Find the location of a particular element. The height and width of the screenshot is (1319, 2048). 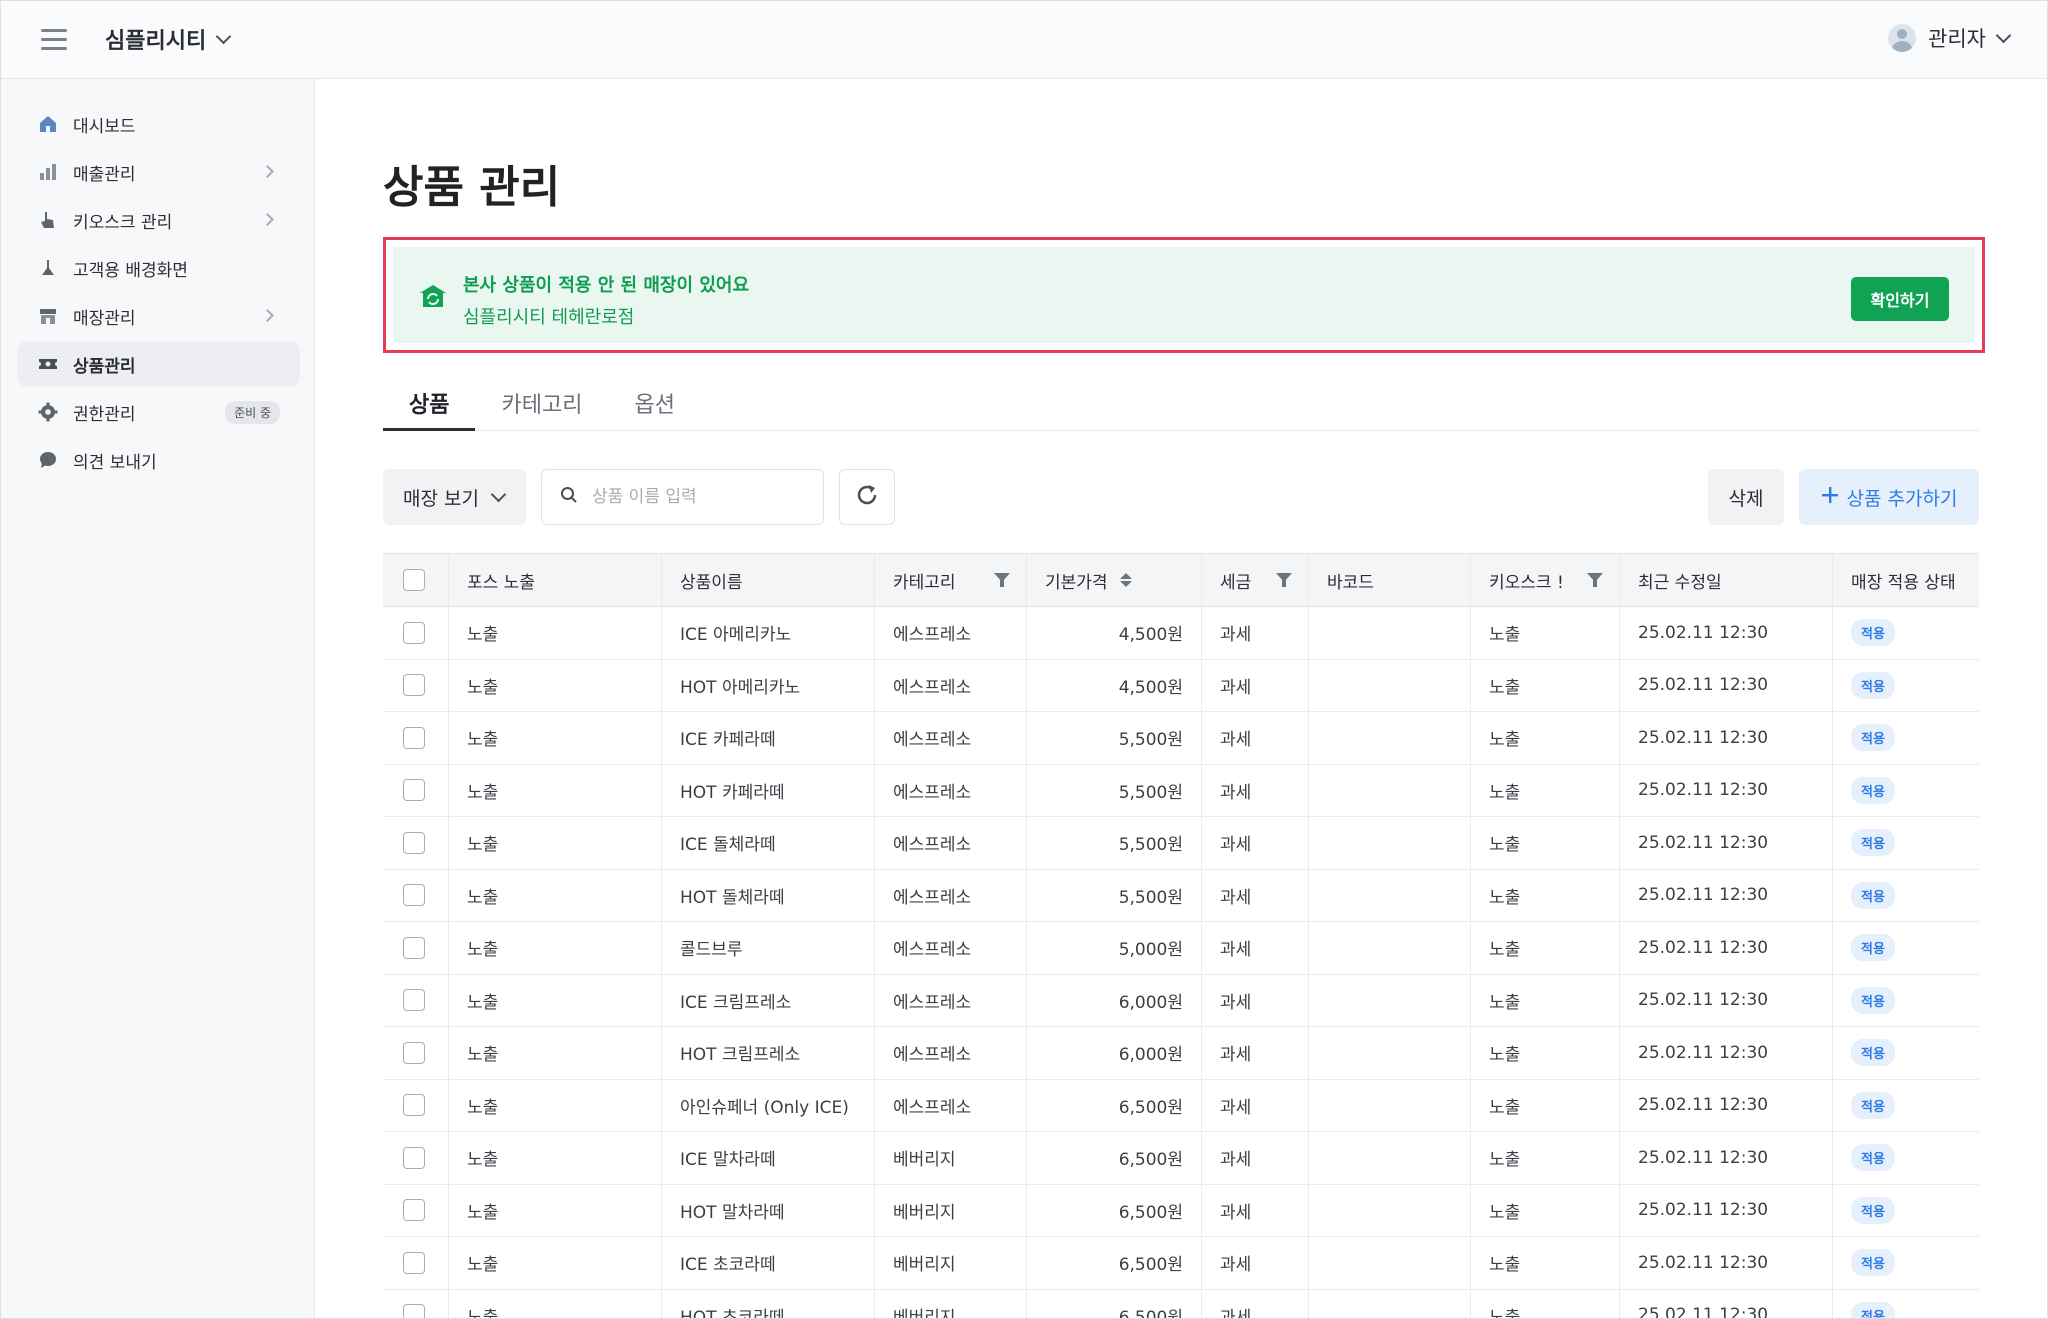

table-cell: 5,000원 is located at coordinates (1114, 948).